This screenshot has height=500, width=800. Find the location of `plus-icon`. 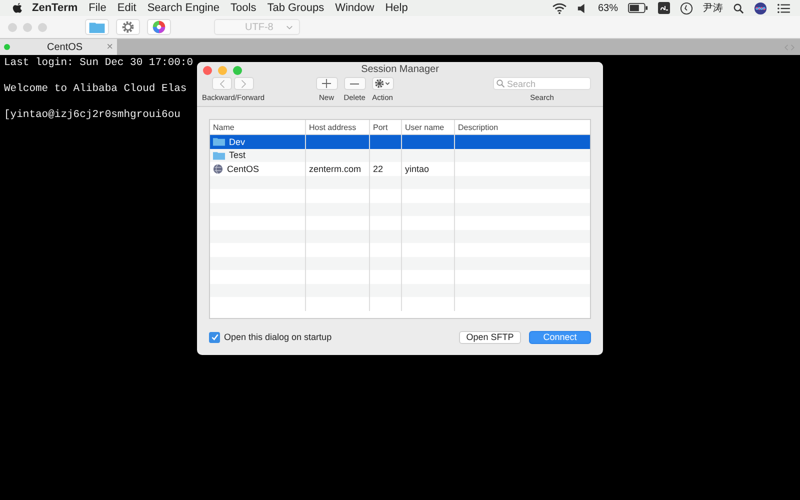

plus-icon is located at coordinates (327, 83).